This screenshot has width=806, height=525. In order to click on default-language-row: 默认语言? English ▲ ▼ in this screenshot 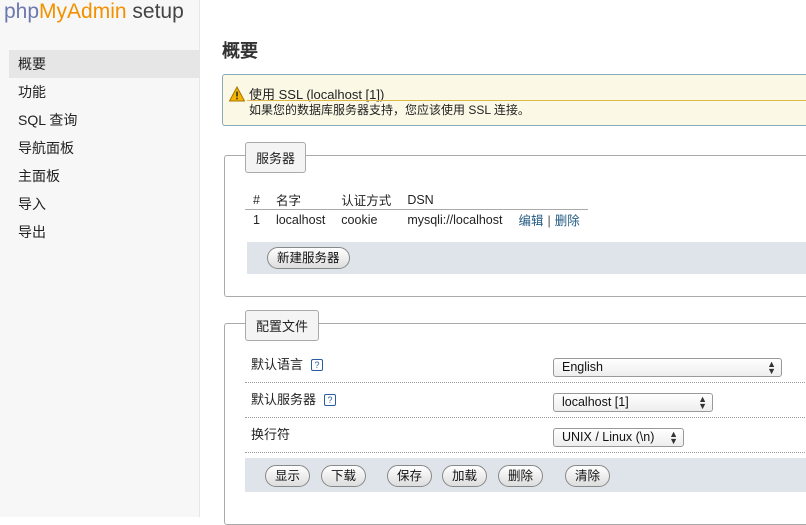, I will do `click(525, 365)`.